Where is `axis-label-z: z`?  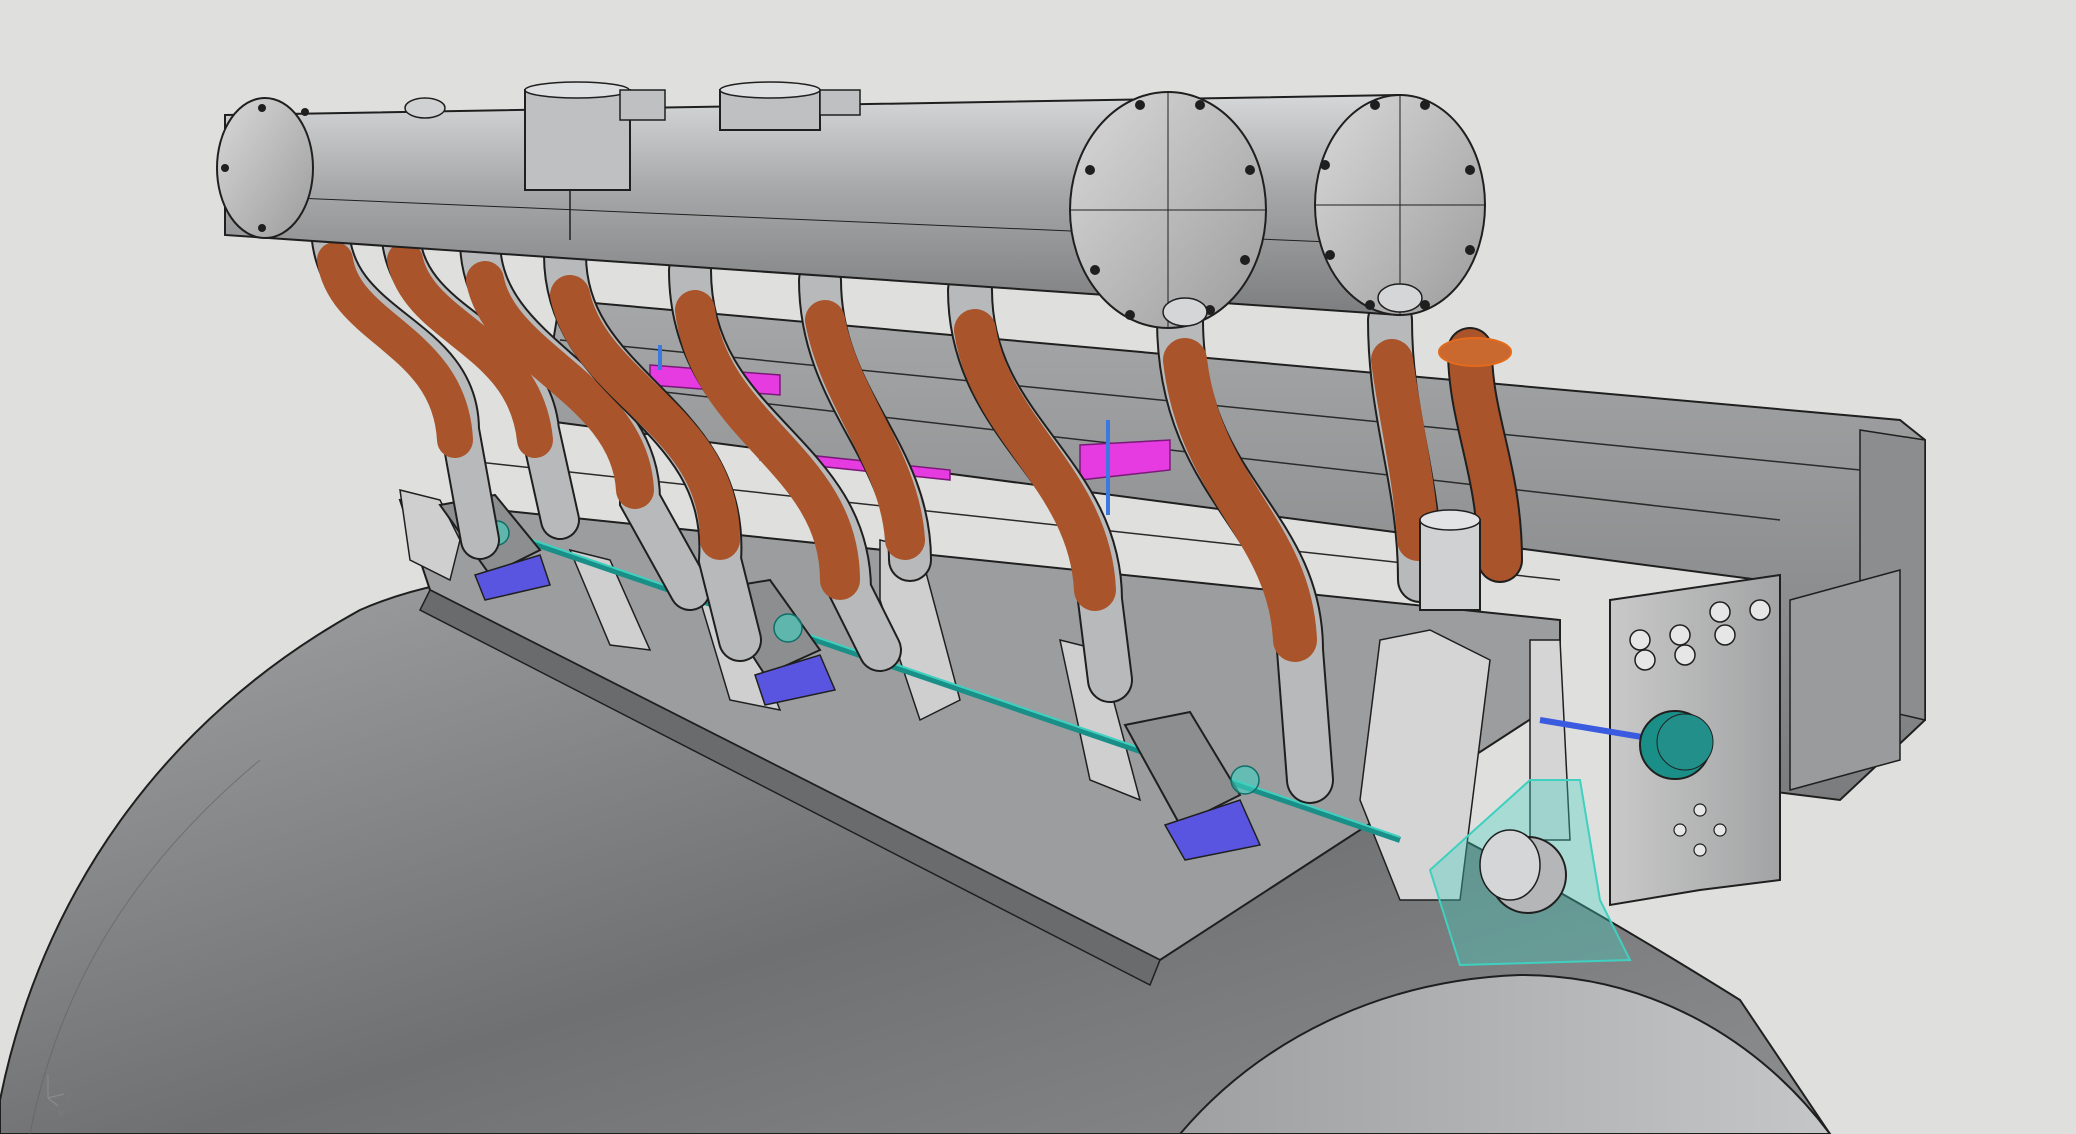
axis-label-z: z is located at coordinates (44, 1068).